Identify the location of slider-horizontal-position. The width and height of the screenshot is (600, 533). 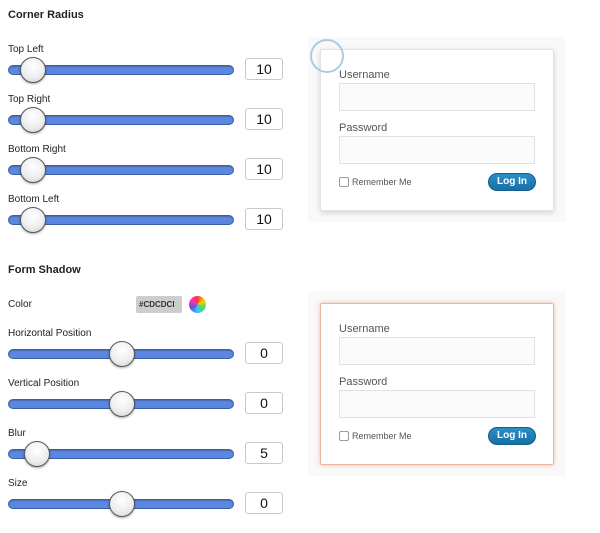
(121, 354).